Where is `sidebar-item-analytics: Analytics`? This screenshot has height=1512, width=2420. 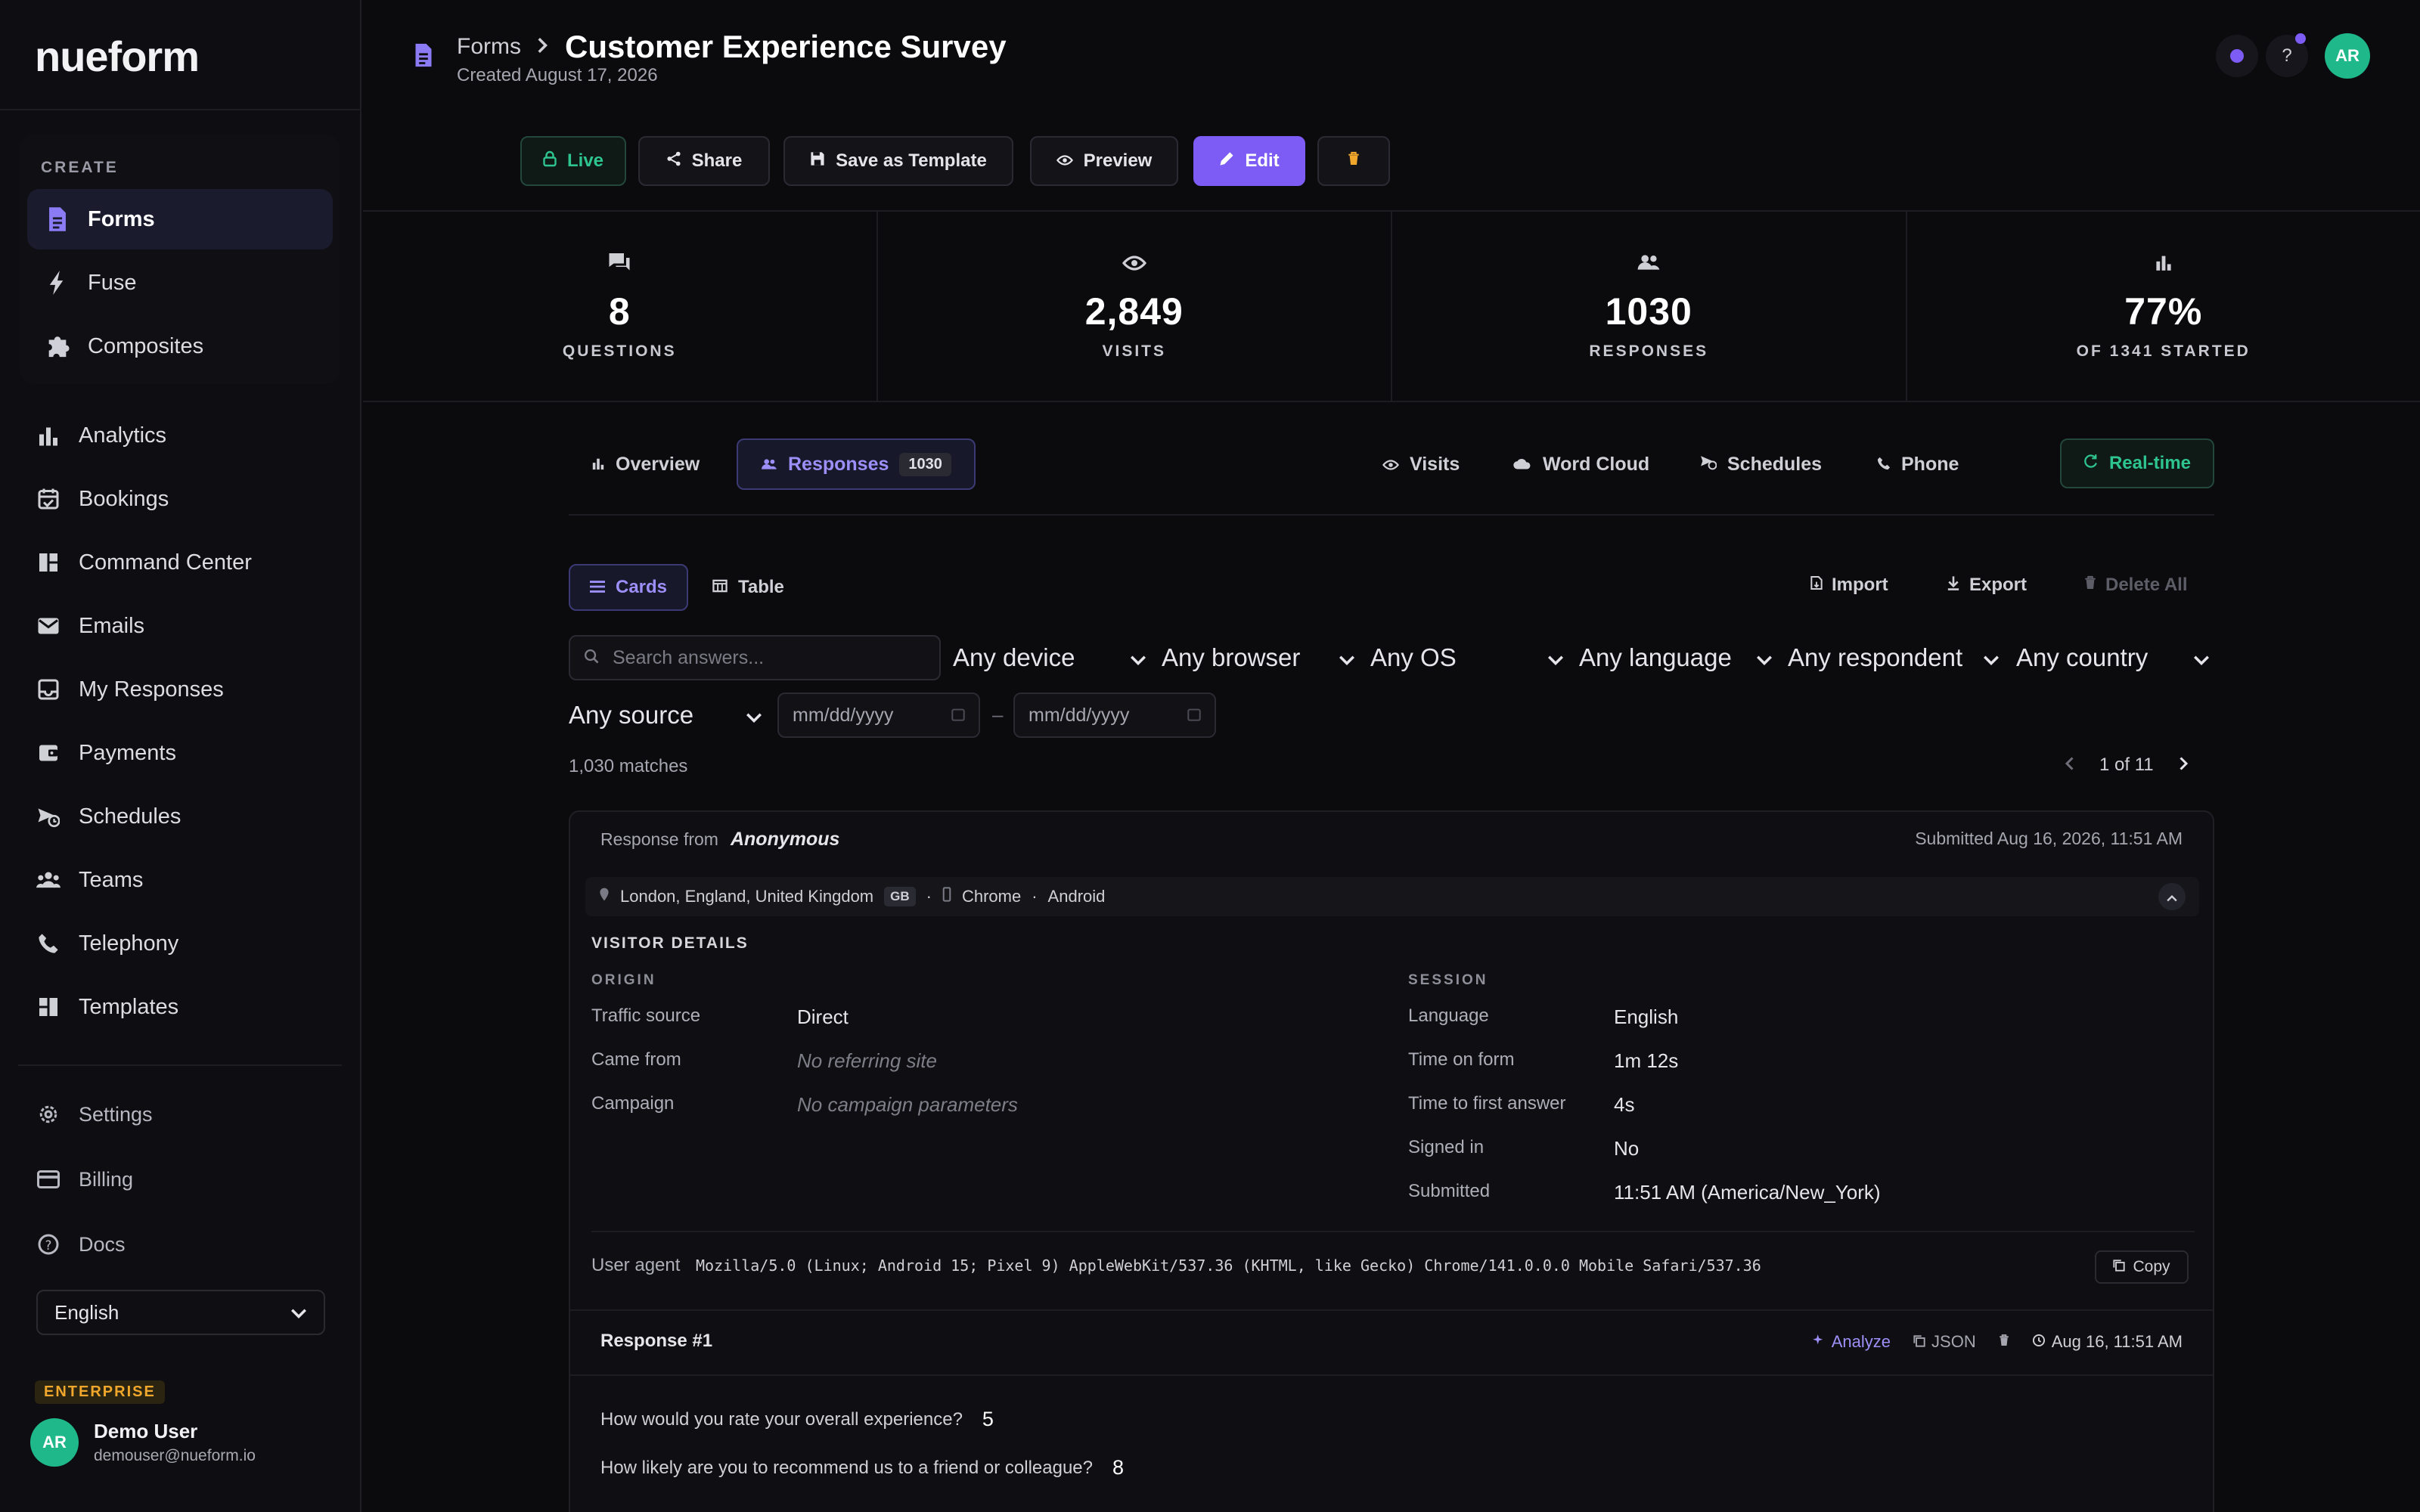
sidebar-item-analytics: Analytics is located at coordinates (100, 436).